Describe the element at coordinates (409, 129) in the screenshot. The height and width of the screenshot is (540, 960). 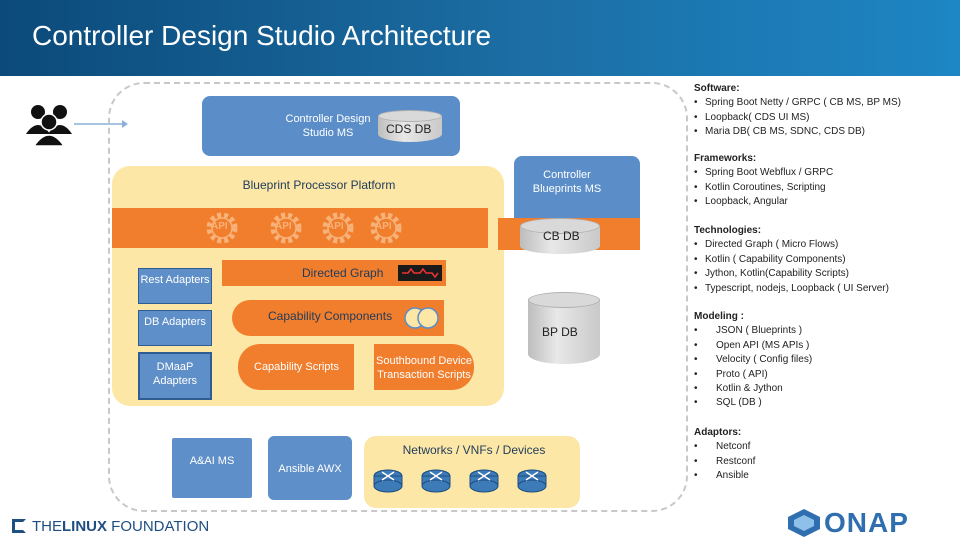
I see `cds-db-label: CDS DB` at that location.